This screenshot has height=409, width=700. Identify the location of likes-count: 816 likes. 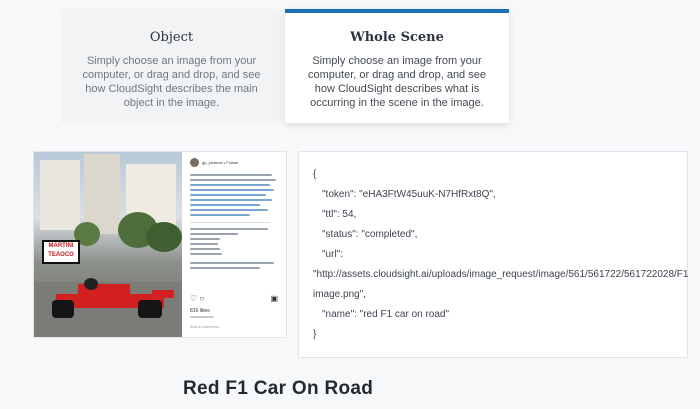
(200, 311).